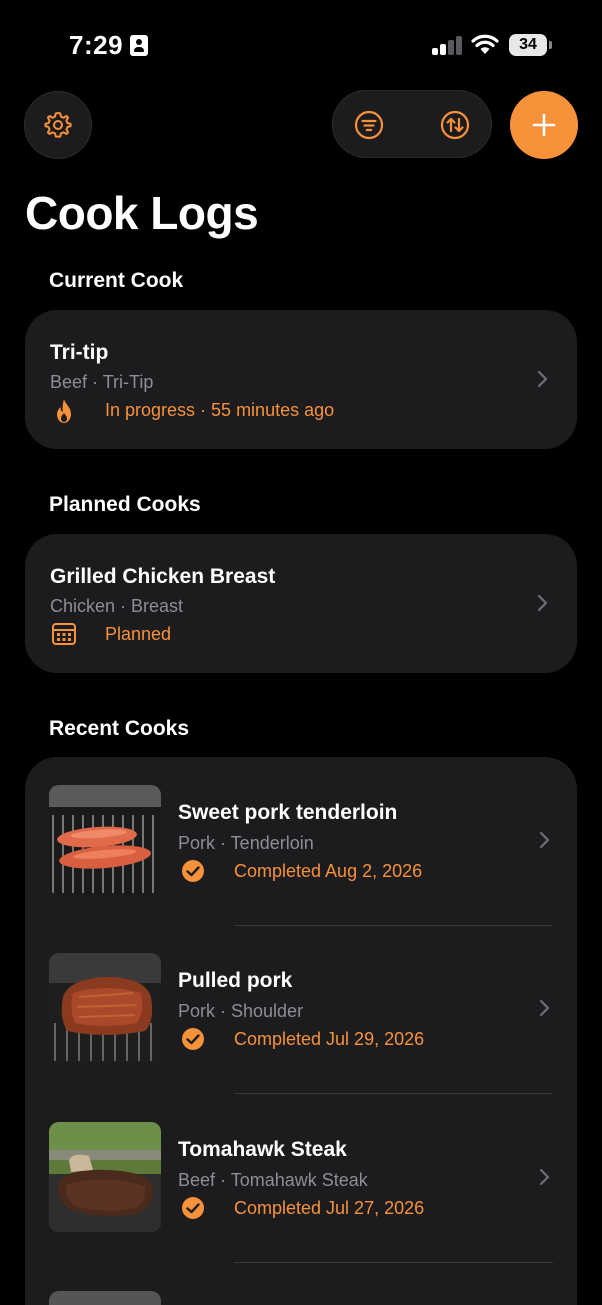 The image size is (602, 1305). I want to click on cook-status: Planned, so click(138, 634).